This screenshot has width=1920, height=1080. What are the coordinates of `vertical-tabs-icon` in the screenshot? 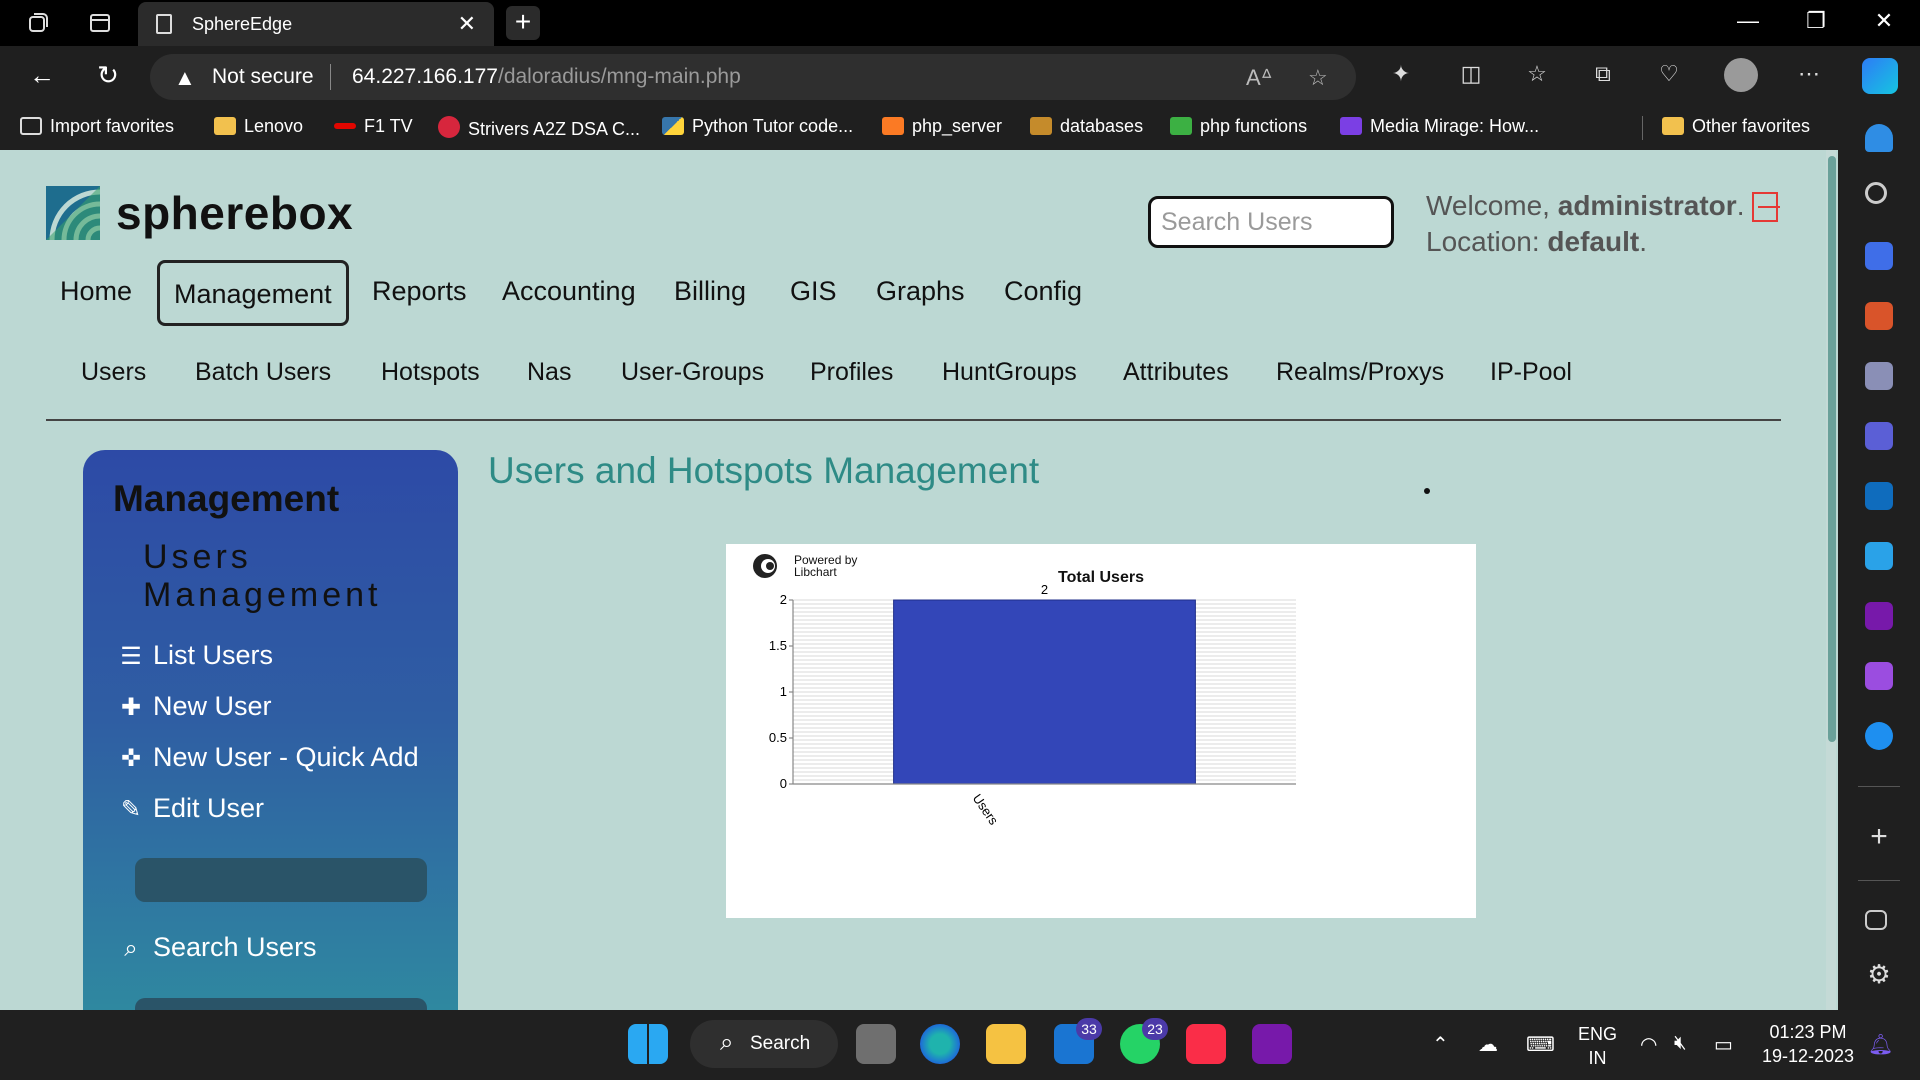 It's located at (100, 23).